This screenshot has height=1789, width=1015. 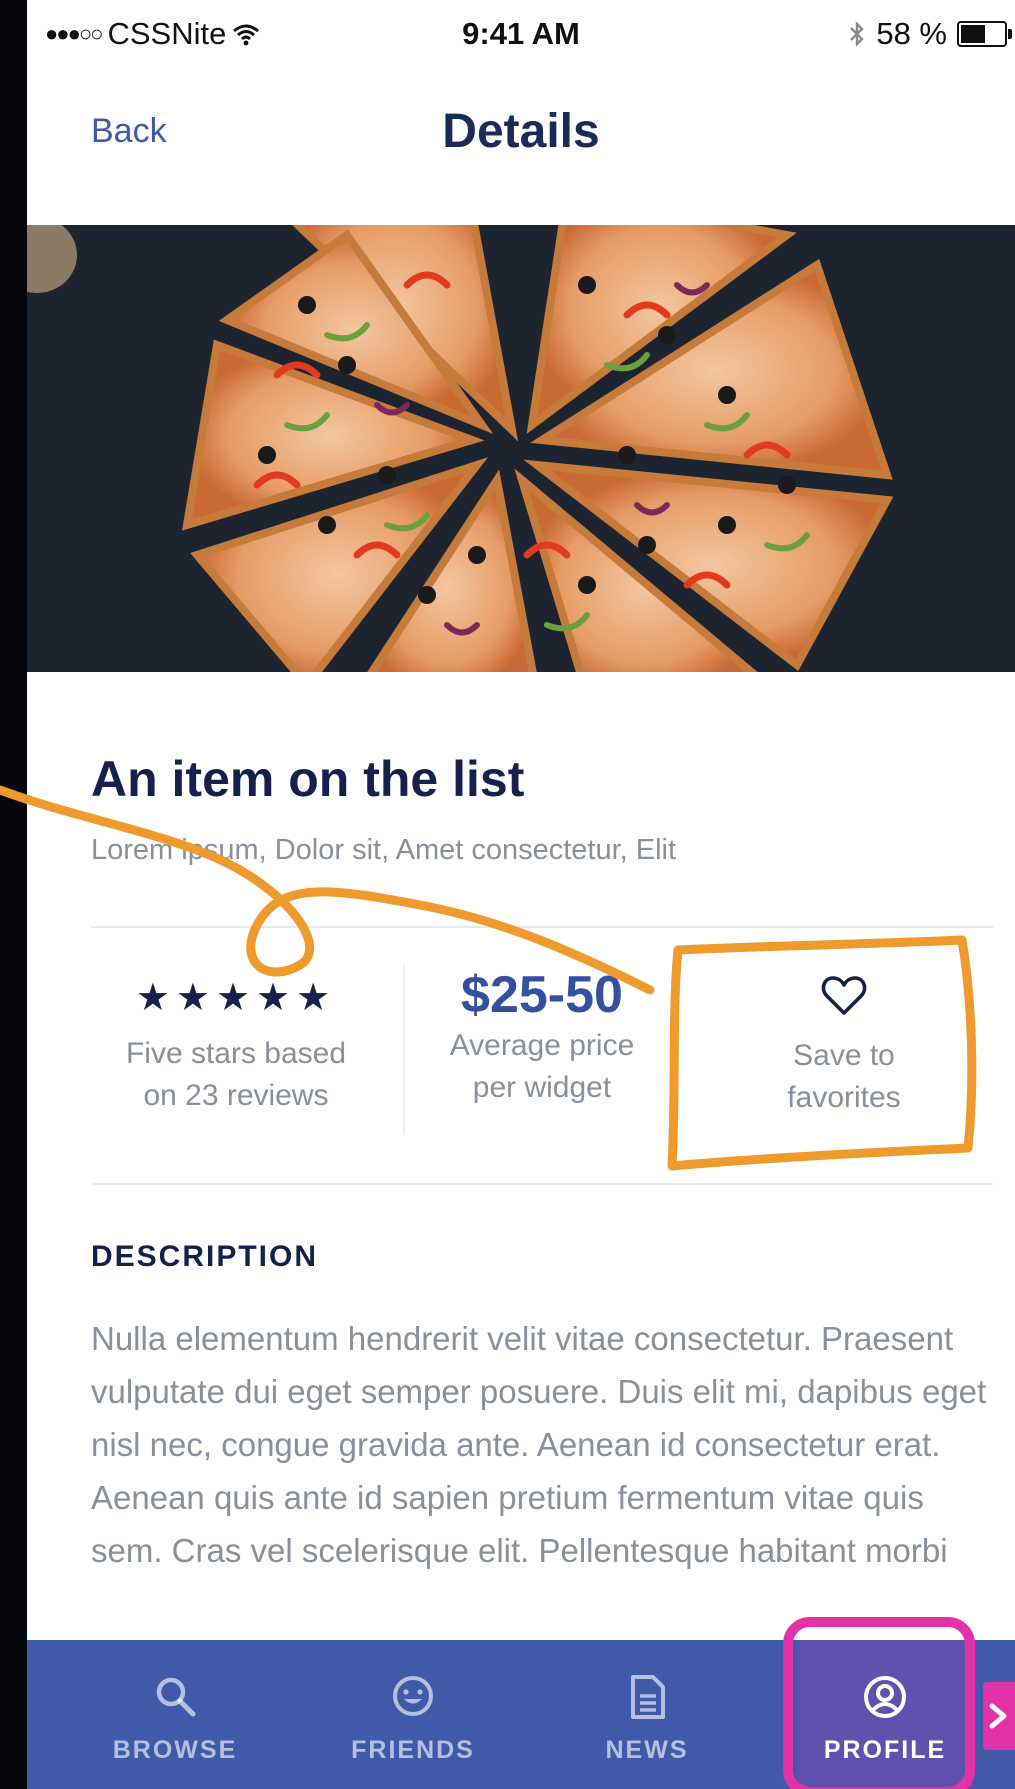 I want to click on next-arrow-tab, so click(x=999, y=1716).